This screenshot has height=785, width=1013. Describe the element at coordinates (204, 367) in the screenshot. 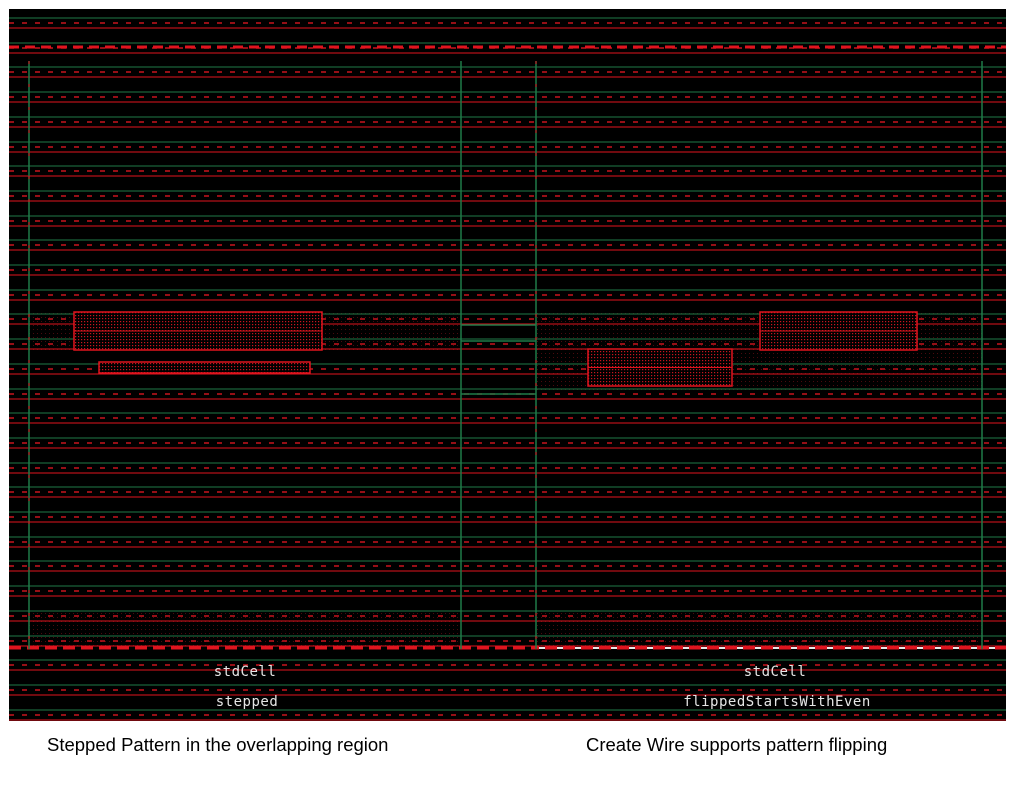

I see `wire-shape` at that location.